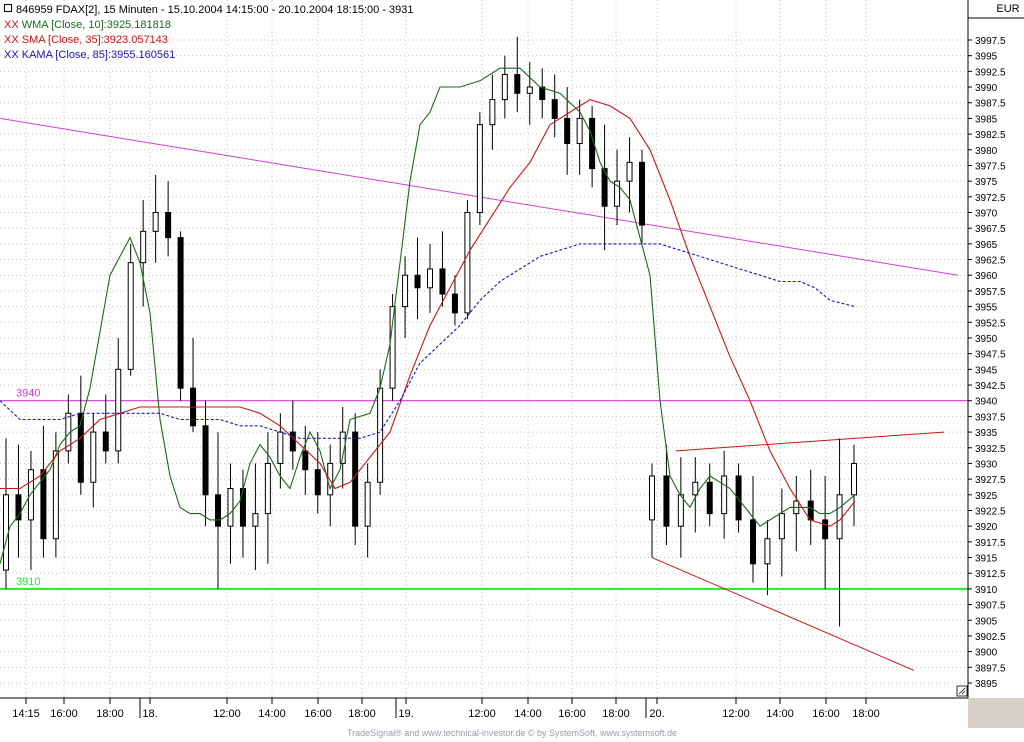 This screenshot has height=742, width=1024. I want to click on x-tick-label: 20., so click(656, 714).